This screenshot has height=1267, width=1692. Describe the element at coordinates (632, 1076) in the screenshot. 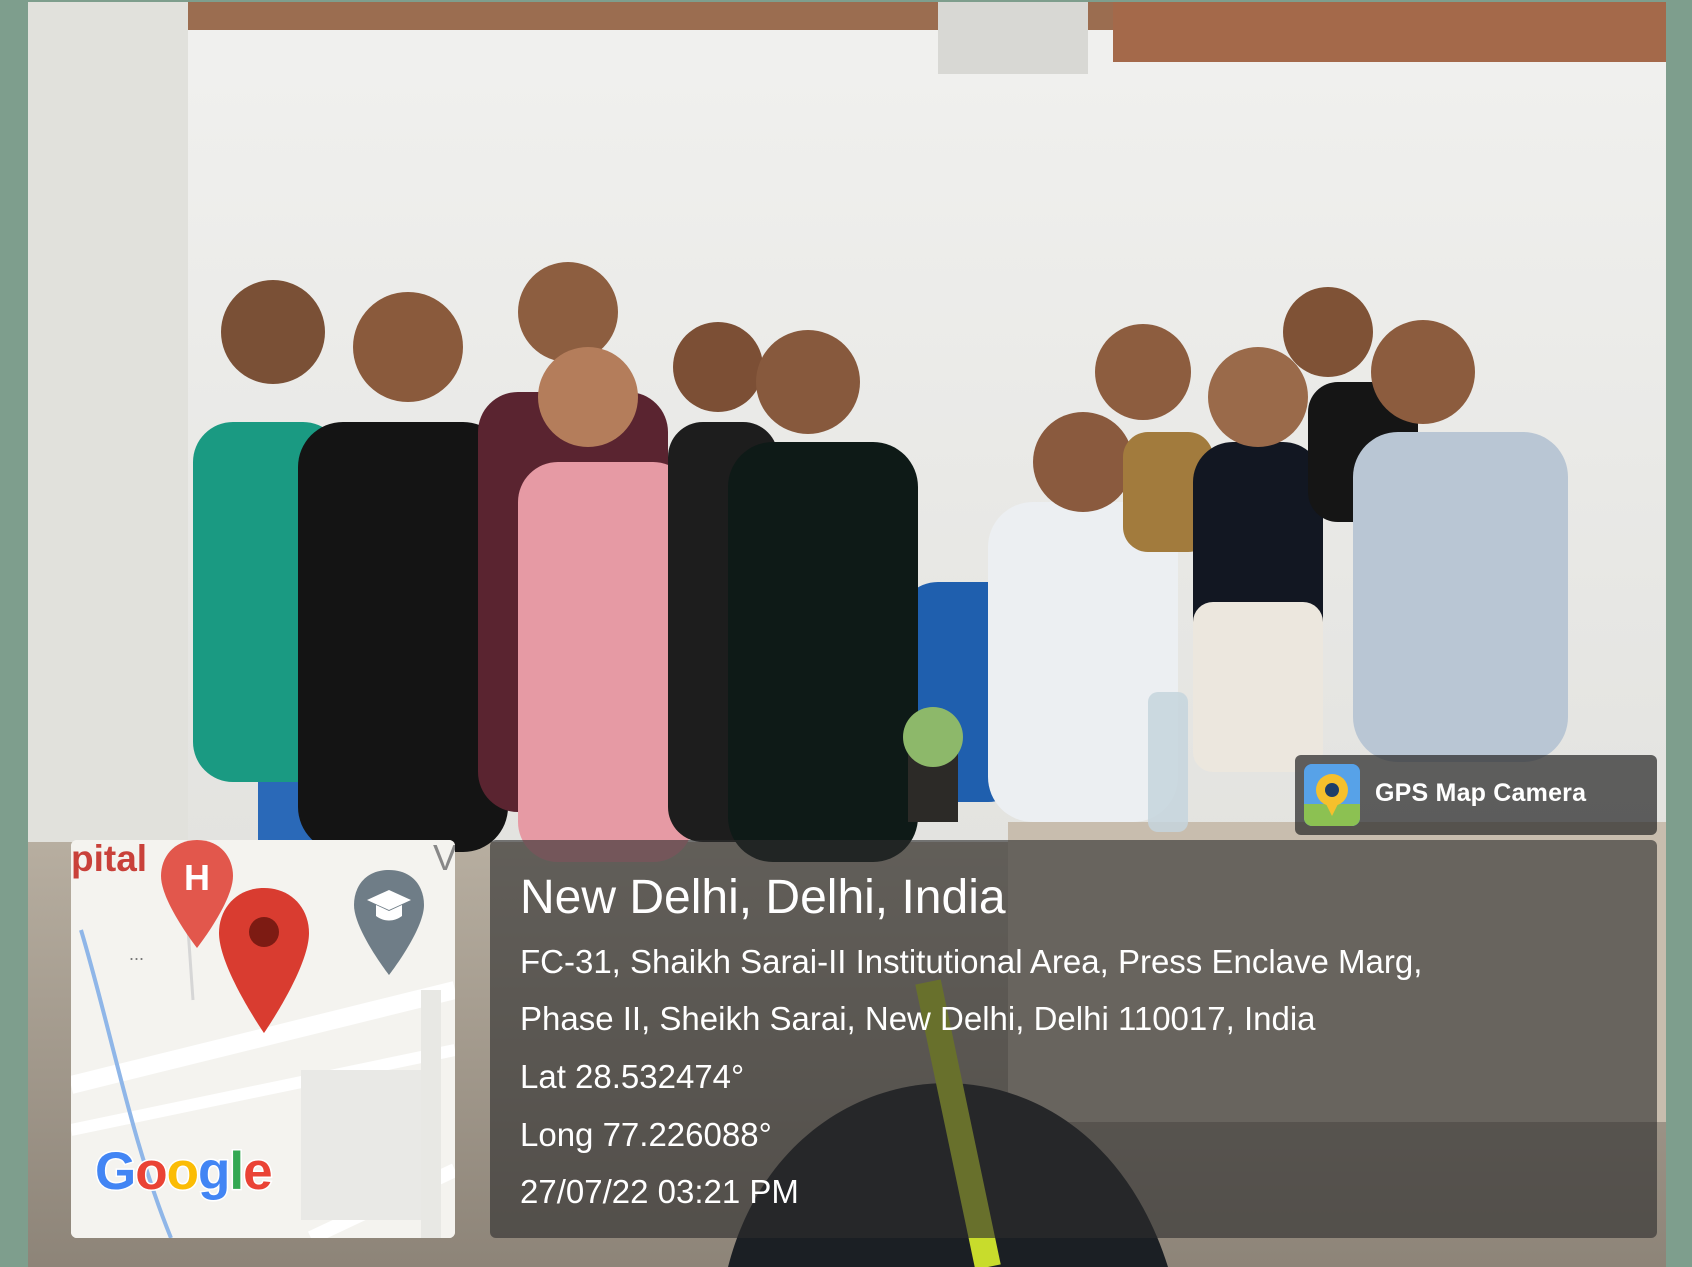

I see `latitude: Lat 28.532474°` at that location.